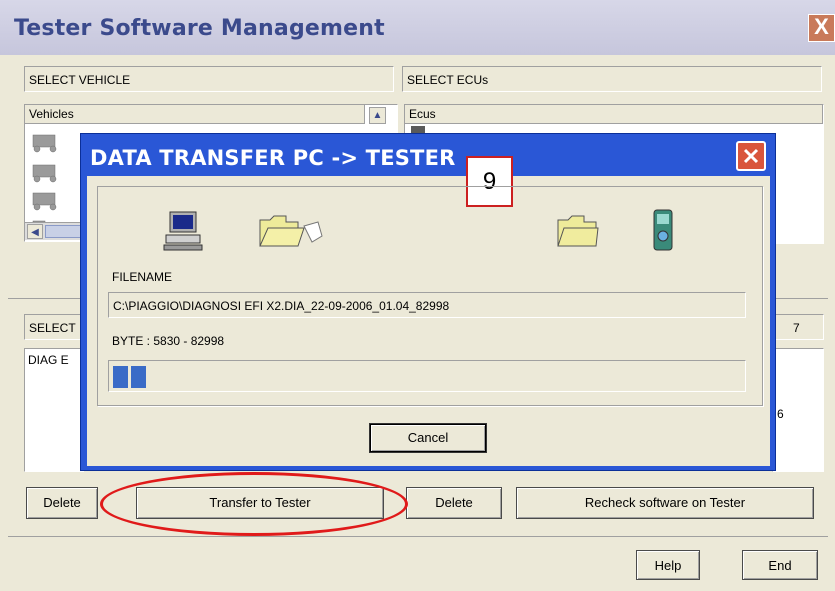 The image size is (835, 591). What do you see at coordinates (665, 503) in the screenshot?
I see `recheck-software-button: Recheck software on Tester` at bounding box center [665, 503].